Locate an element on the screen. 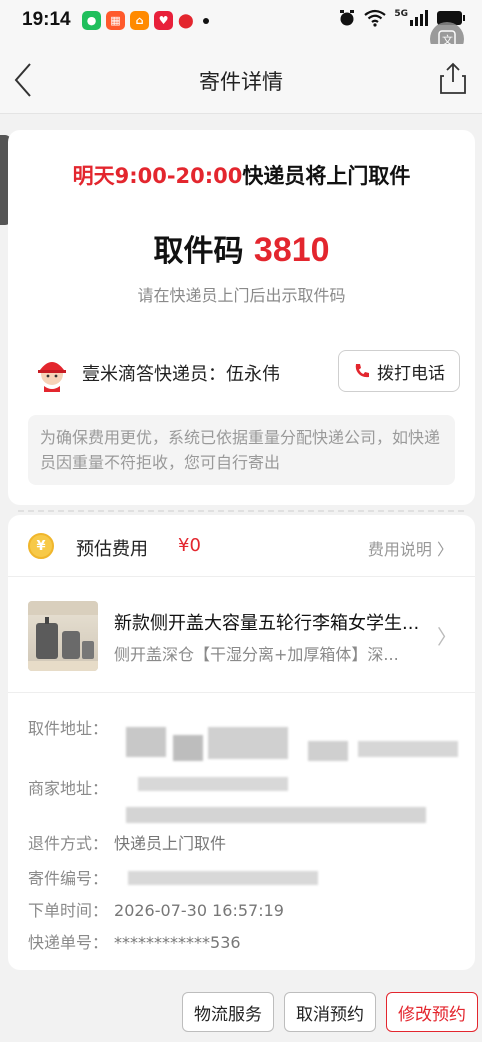  pickup-address-label: 取件地址： is located at coordinates (68, 728).